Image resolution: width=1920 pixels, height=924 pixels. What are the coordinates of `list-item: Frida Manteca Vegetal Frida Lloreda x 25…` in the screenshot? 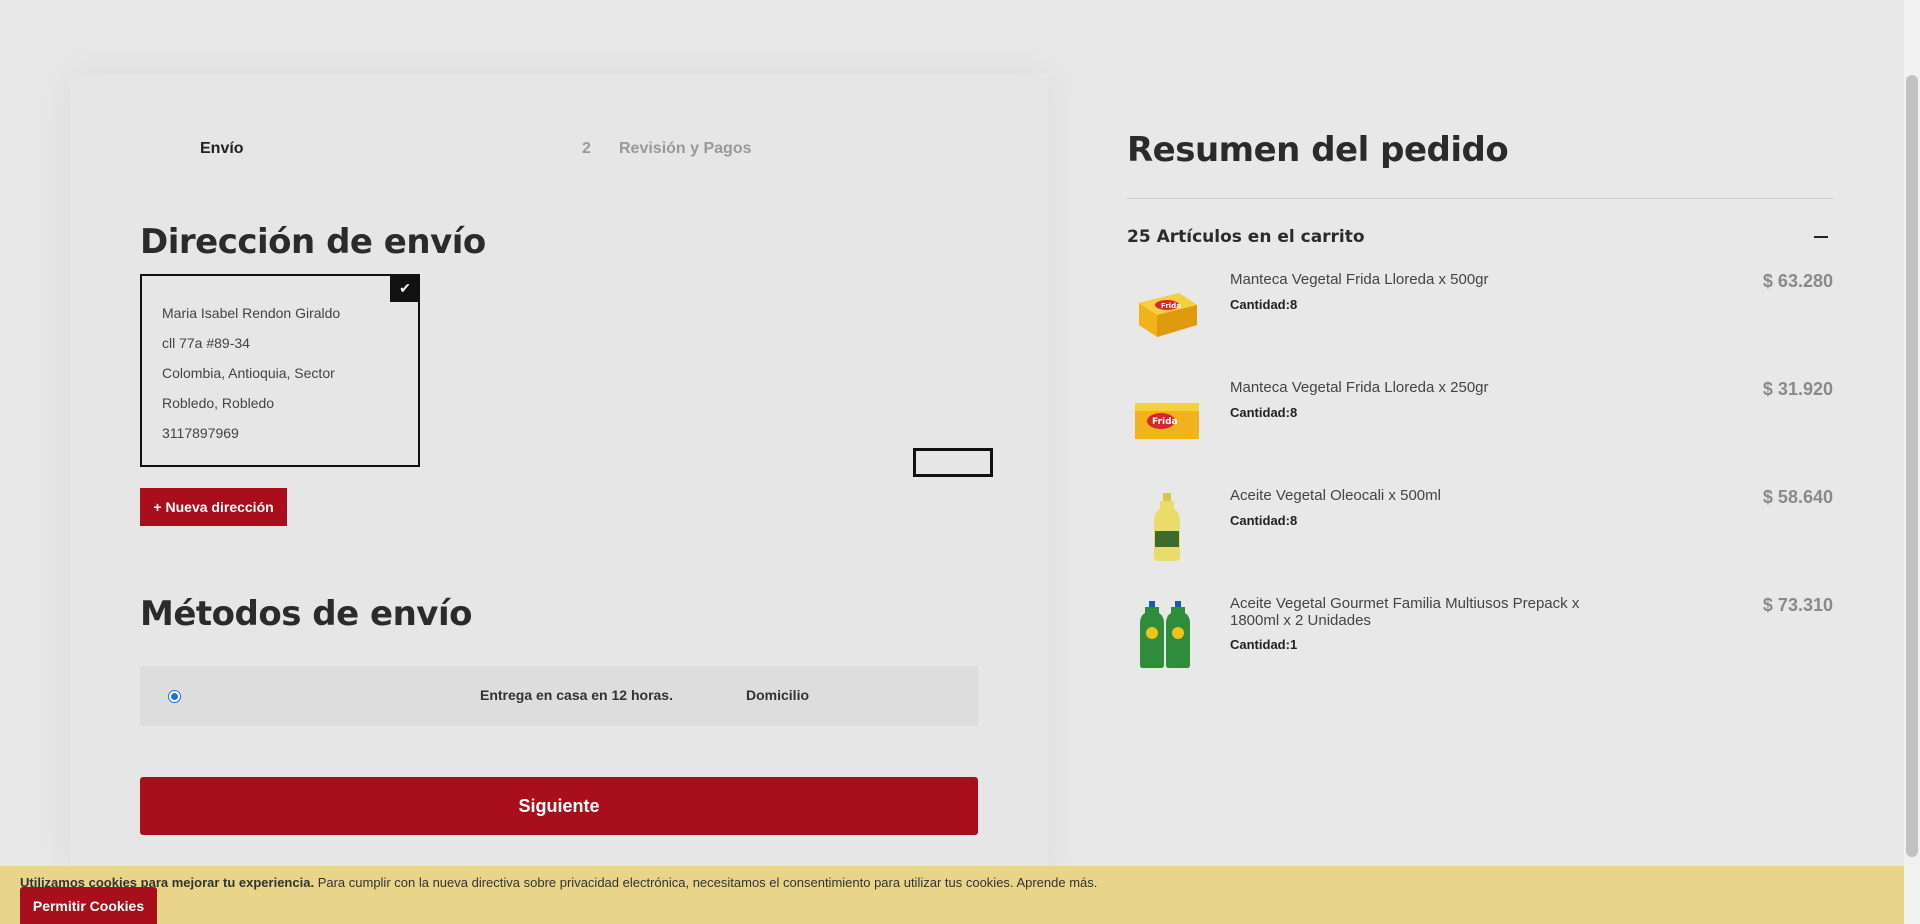 It's located at (1480, 433).